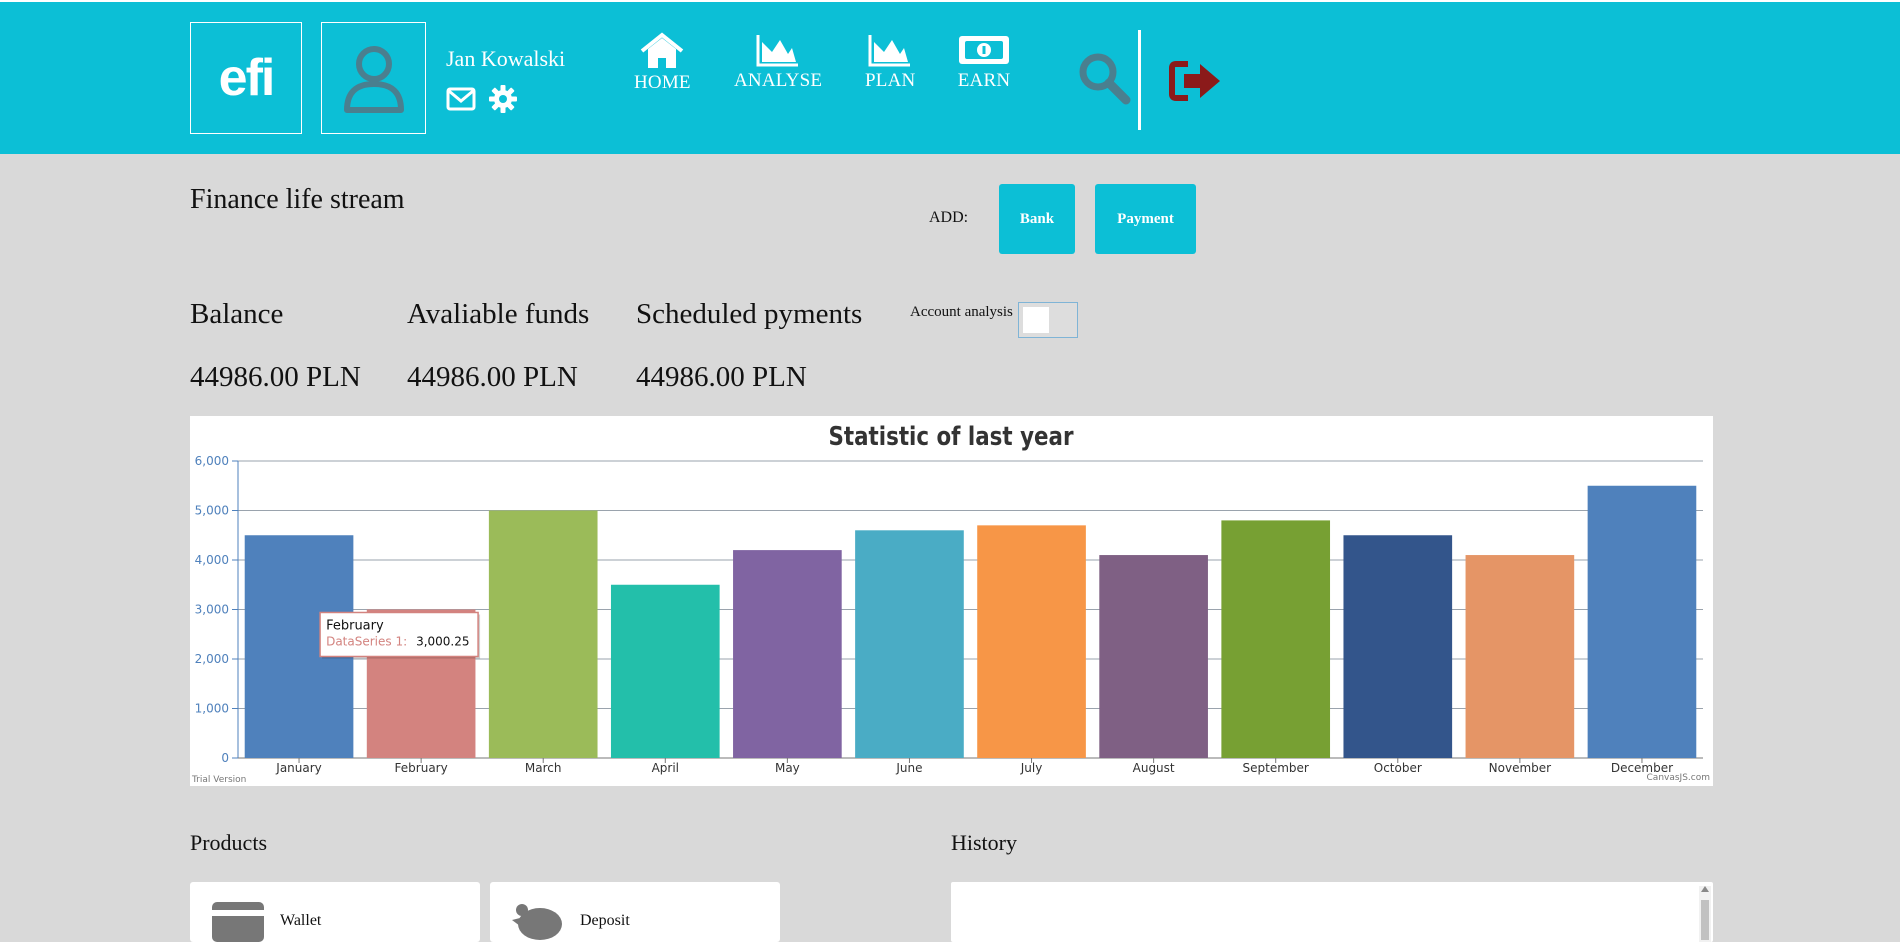 This screenshot has width=1900, height=942. I want to click on search-icon, so click(1104, 78).